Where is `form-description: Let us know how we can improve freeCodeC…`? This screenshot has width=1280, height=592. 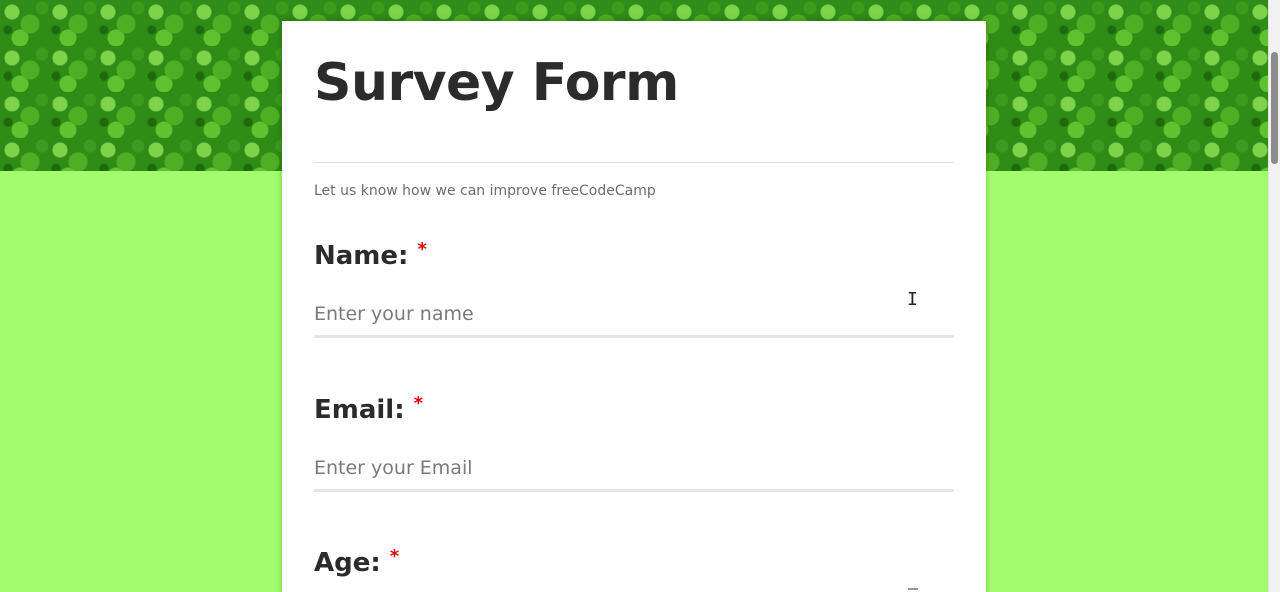 form-description: Let us know how we can improve freeCodeC… is located at coordinates (485, 191).